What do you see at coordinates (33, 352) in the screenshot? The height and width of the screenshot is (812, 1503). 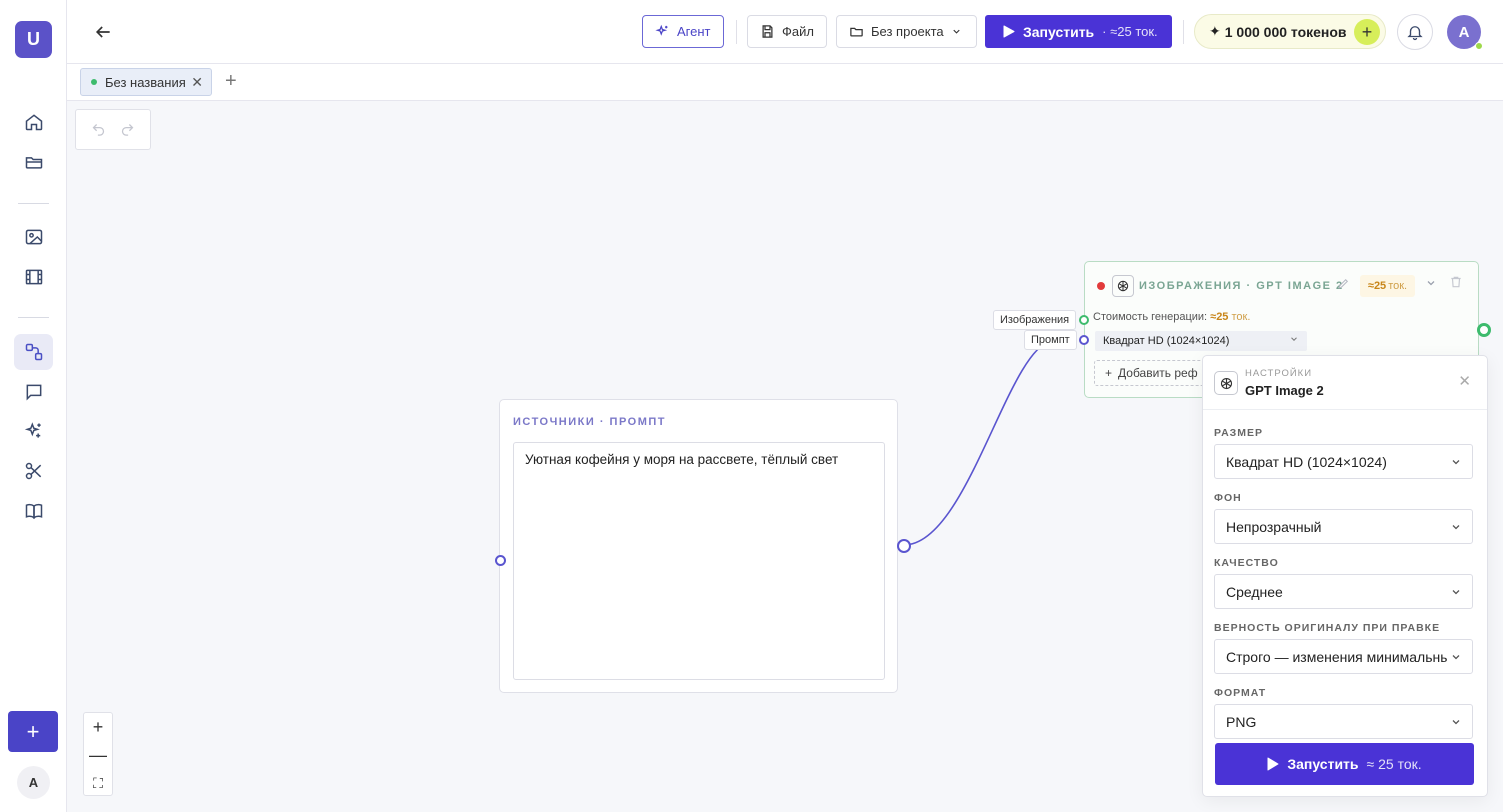 I see `workflow-icon` at bounding box center [33, 352].